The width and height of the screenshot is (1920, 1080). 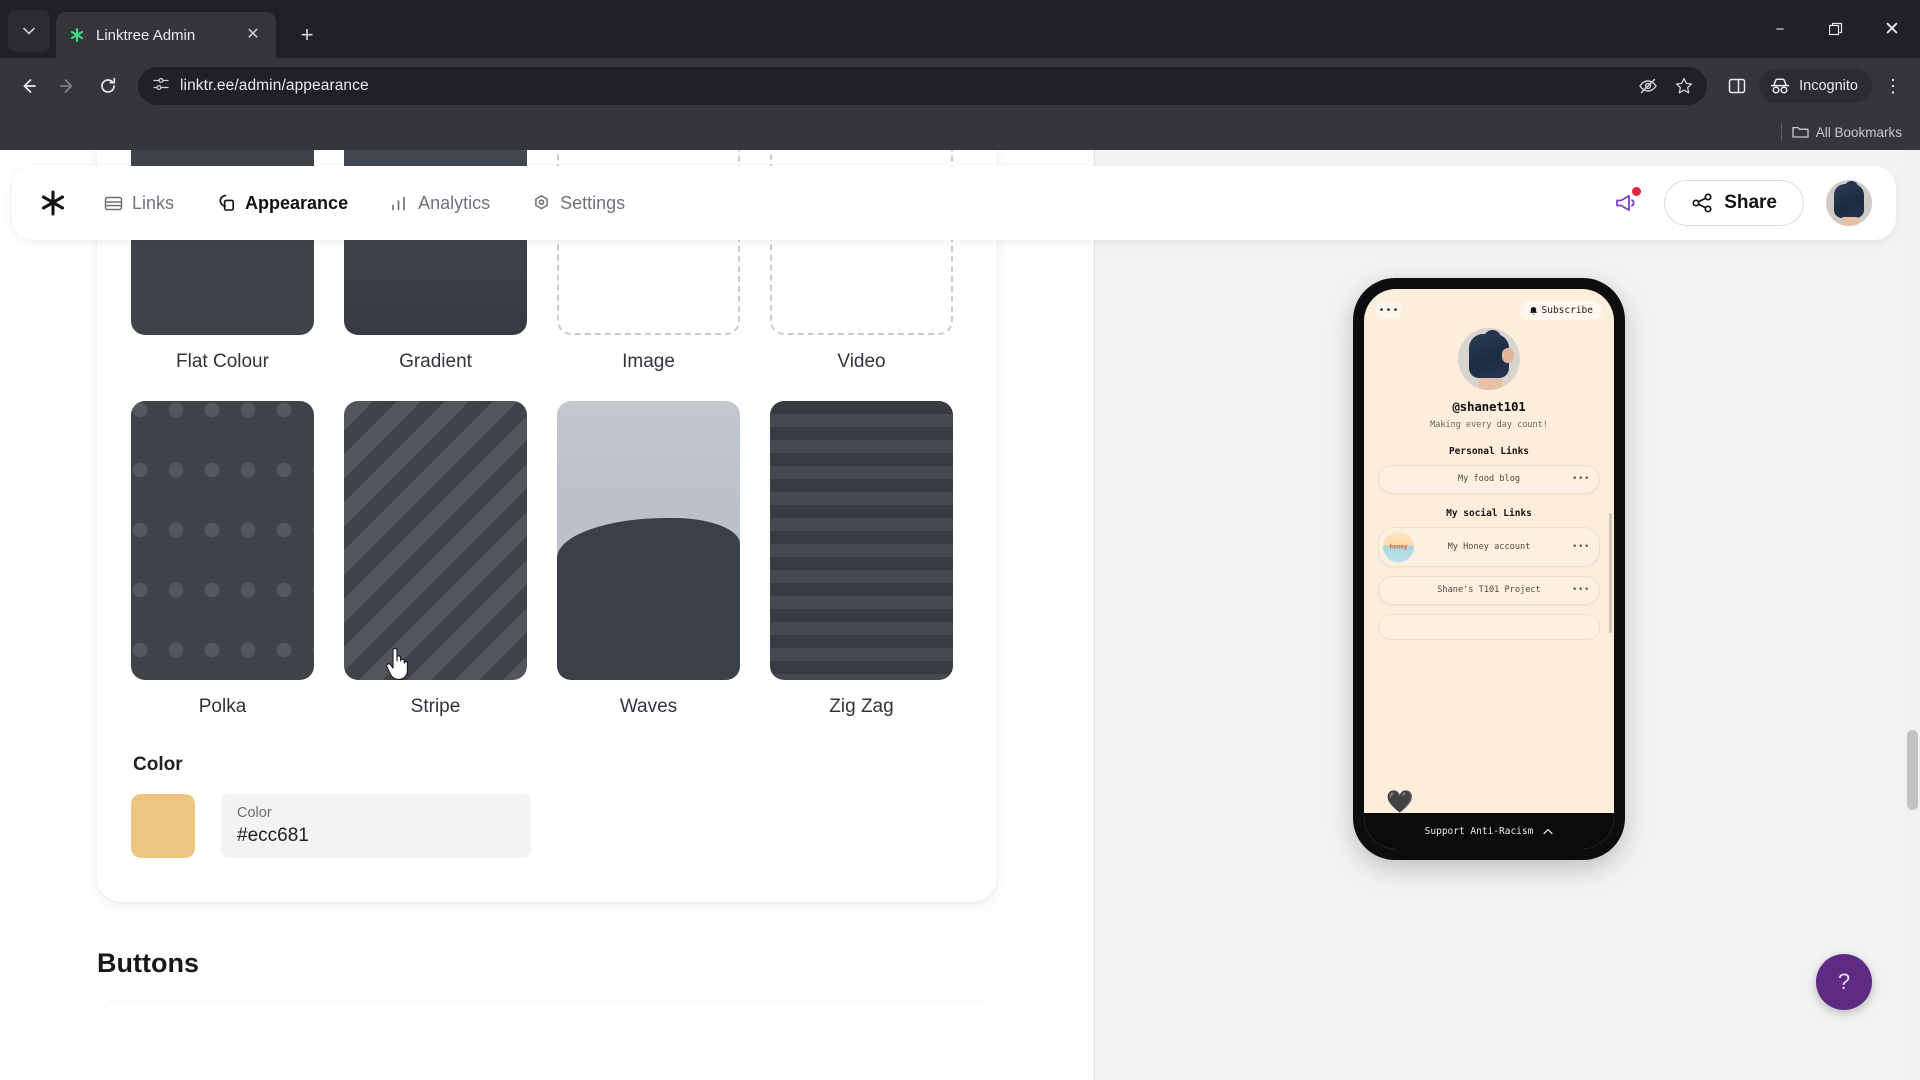 I want to click on avatar-arm, so click(x=1508, y=355).